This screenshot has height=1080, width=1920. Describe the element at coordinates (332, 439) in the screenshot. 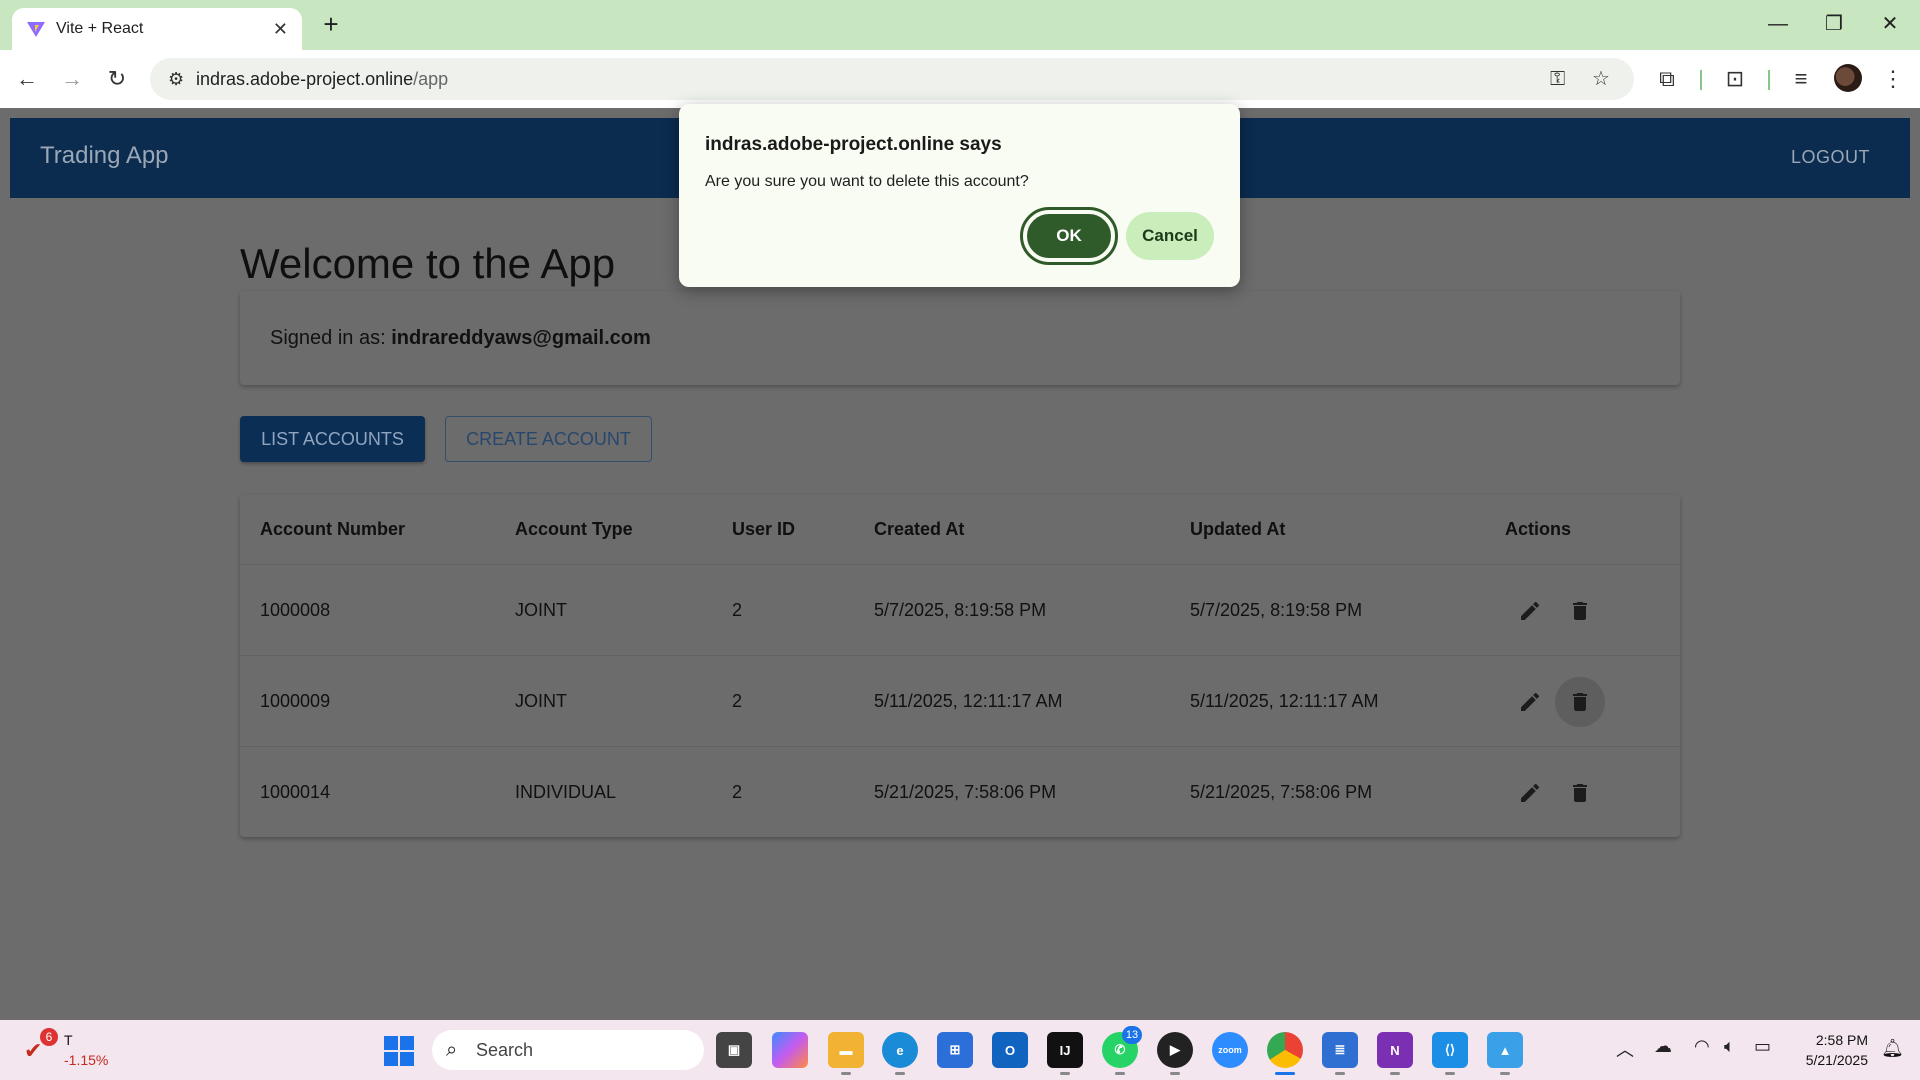

I see `list-accounts-button: LIST ACCOUNTS` at that location.